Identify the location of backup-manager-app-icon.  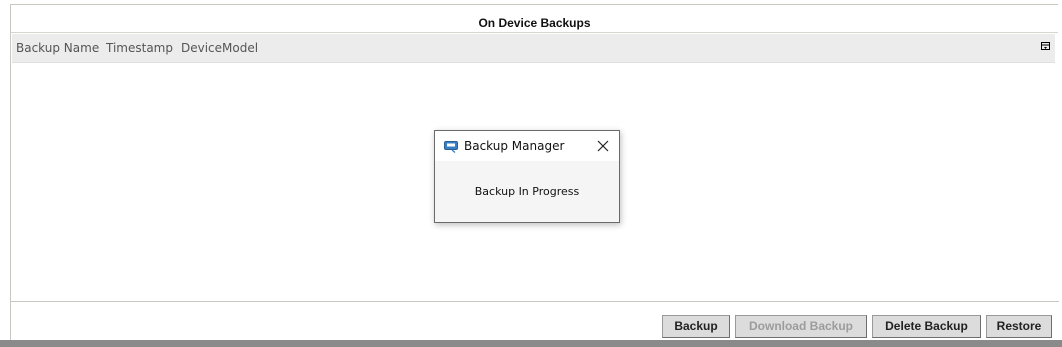
(451, 145).